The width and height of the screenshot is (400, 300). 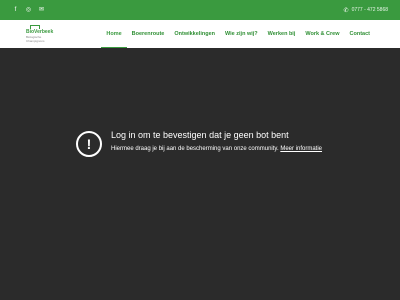 I want to click on nav-item-werken-bij: Werken bij, so click(x=282, y=34).